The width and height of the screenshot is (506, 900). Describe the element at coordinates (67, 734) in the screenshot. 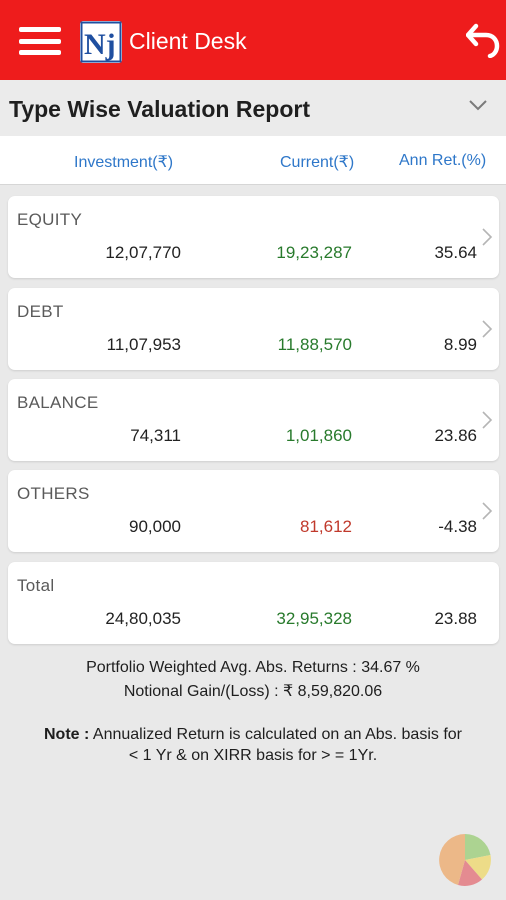

I see `note-label: Note :` at that location.